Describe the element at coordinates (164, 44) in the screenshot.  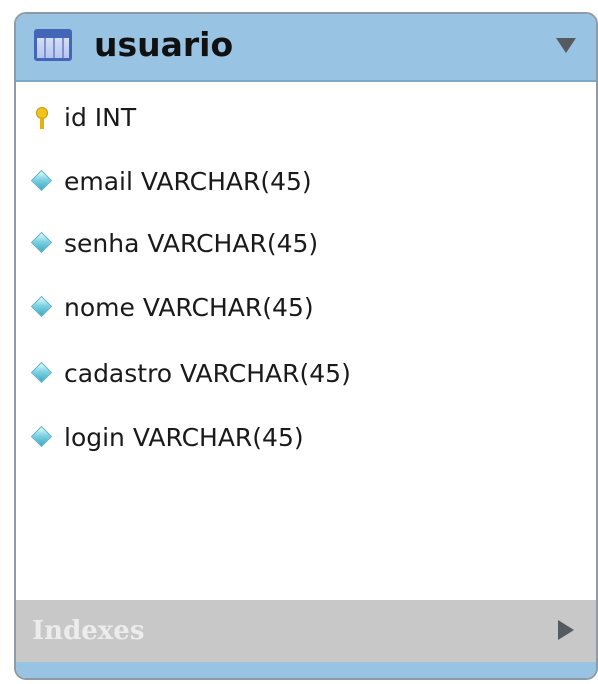
I see `table-title: usuario` at that location.